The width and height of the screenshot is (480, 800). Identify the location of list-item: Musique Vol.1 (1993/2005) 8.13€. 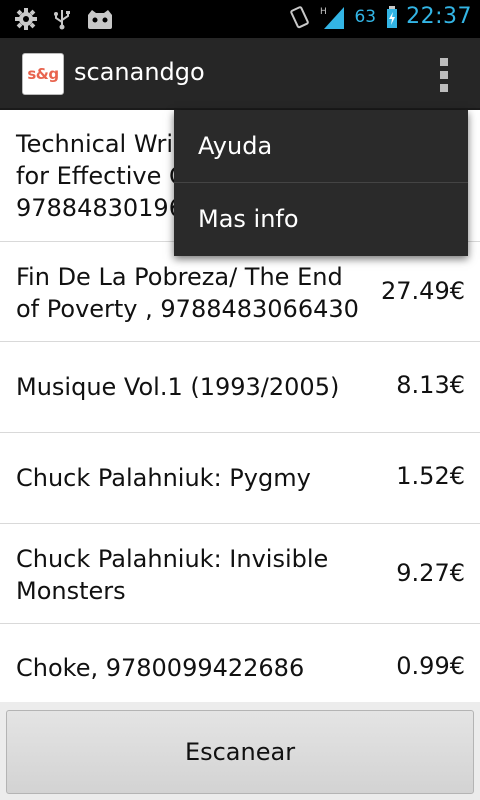
(240, 387).